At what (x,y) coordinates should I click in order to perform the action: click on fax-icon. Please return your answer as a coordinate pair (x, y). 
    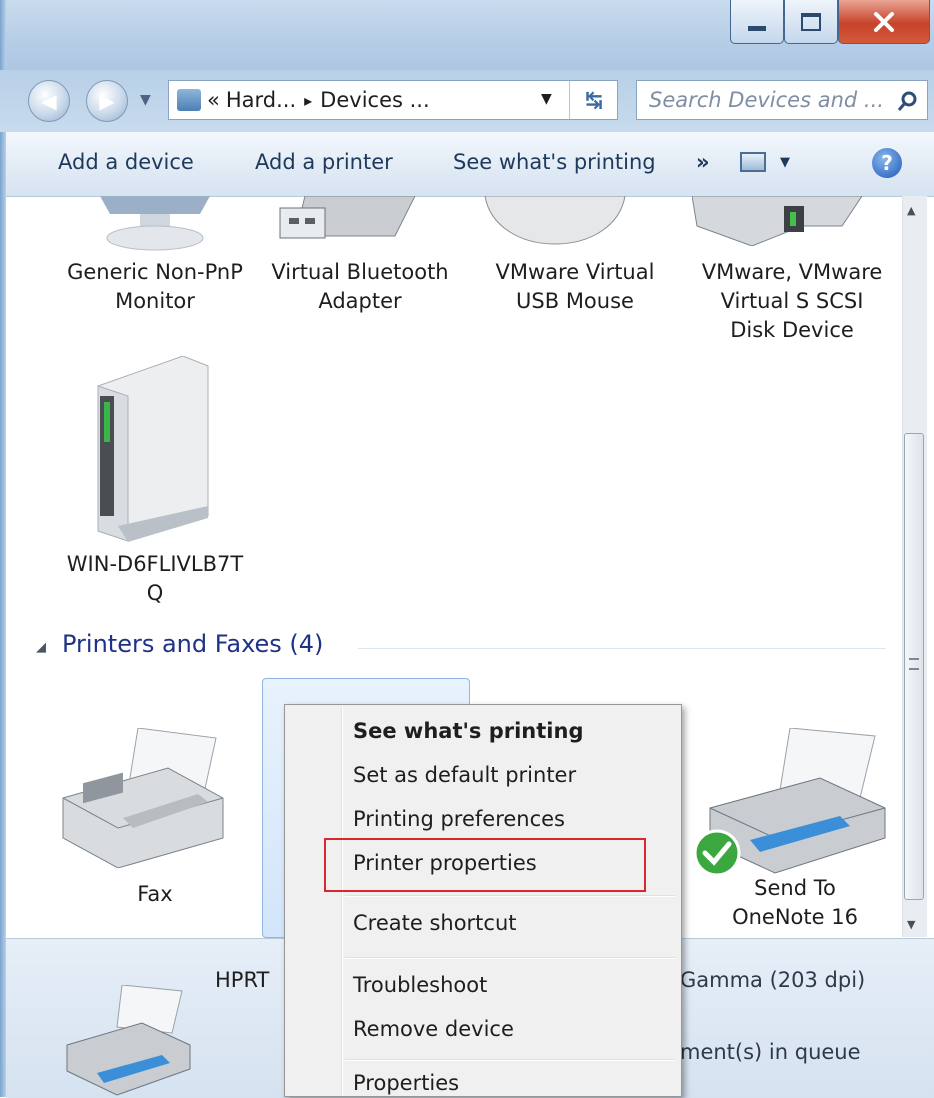
    Looking at the image, I should click on (143, 798).